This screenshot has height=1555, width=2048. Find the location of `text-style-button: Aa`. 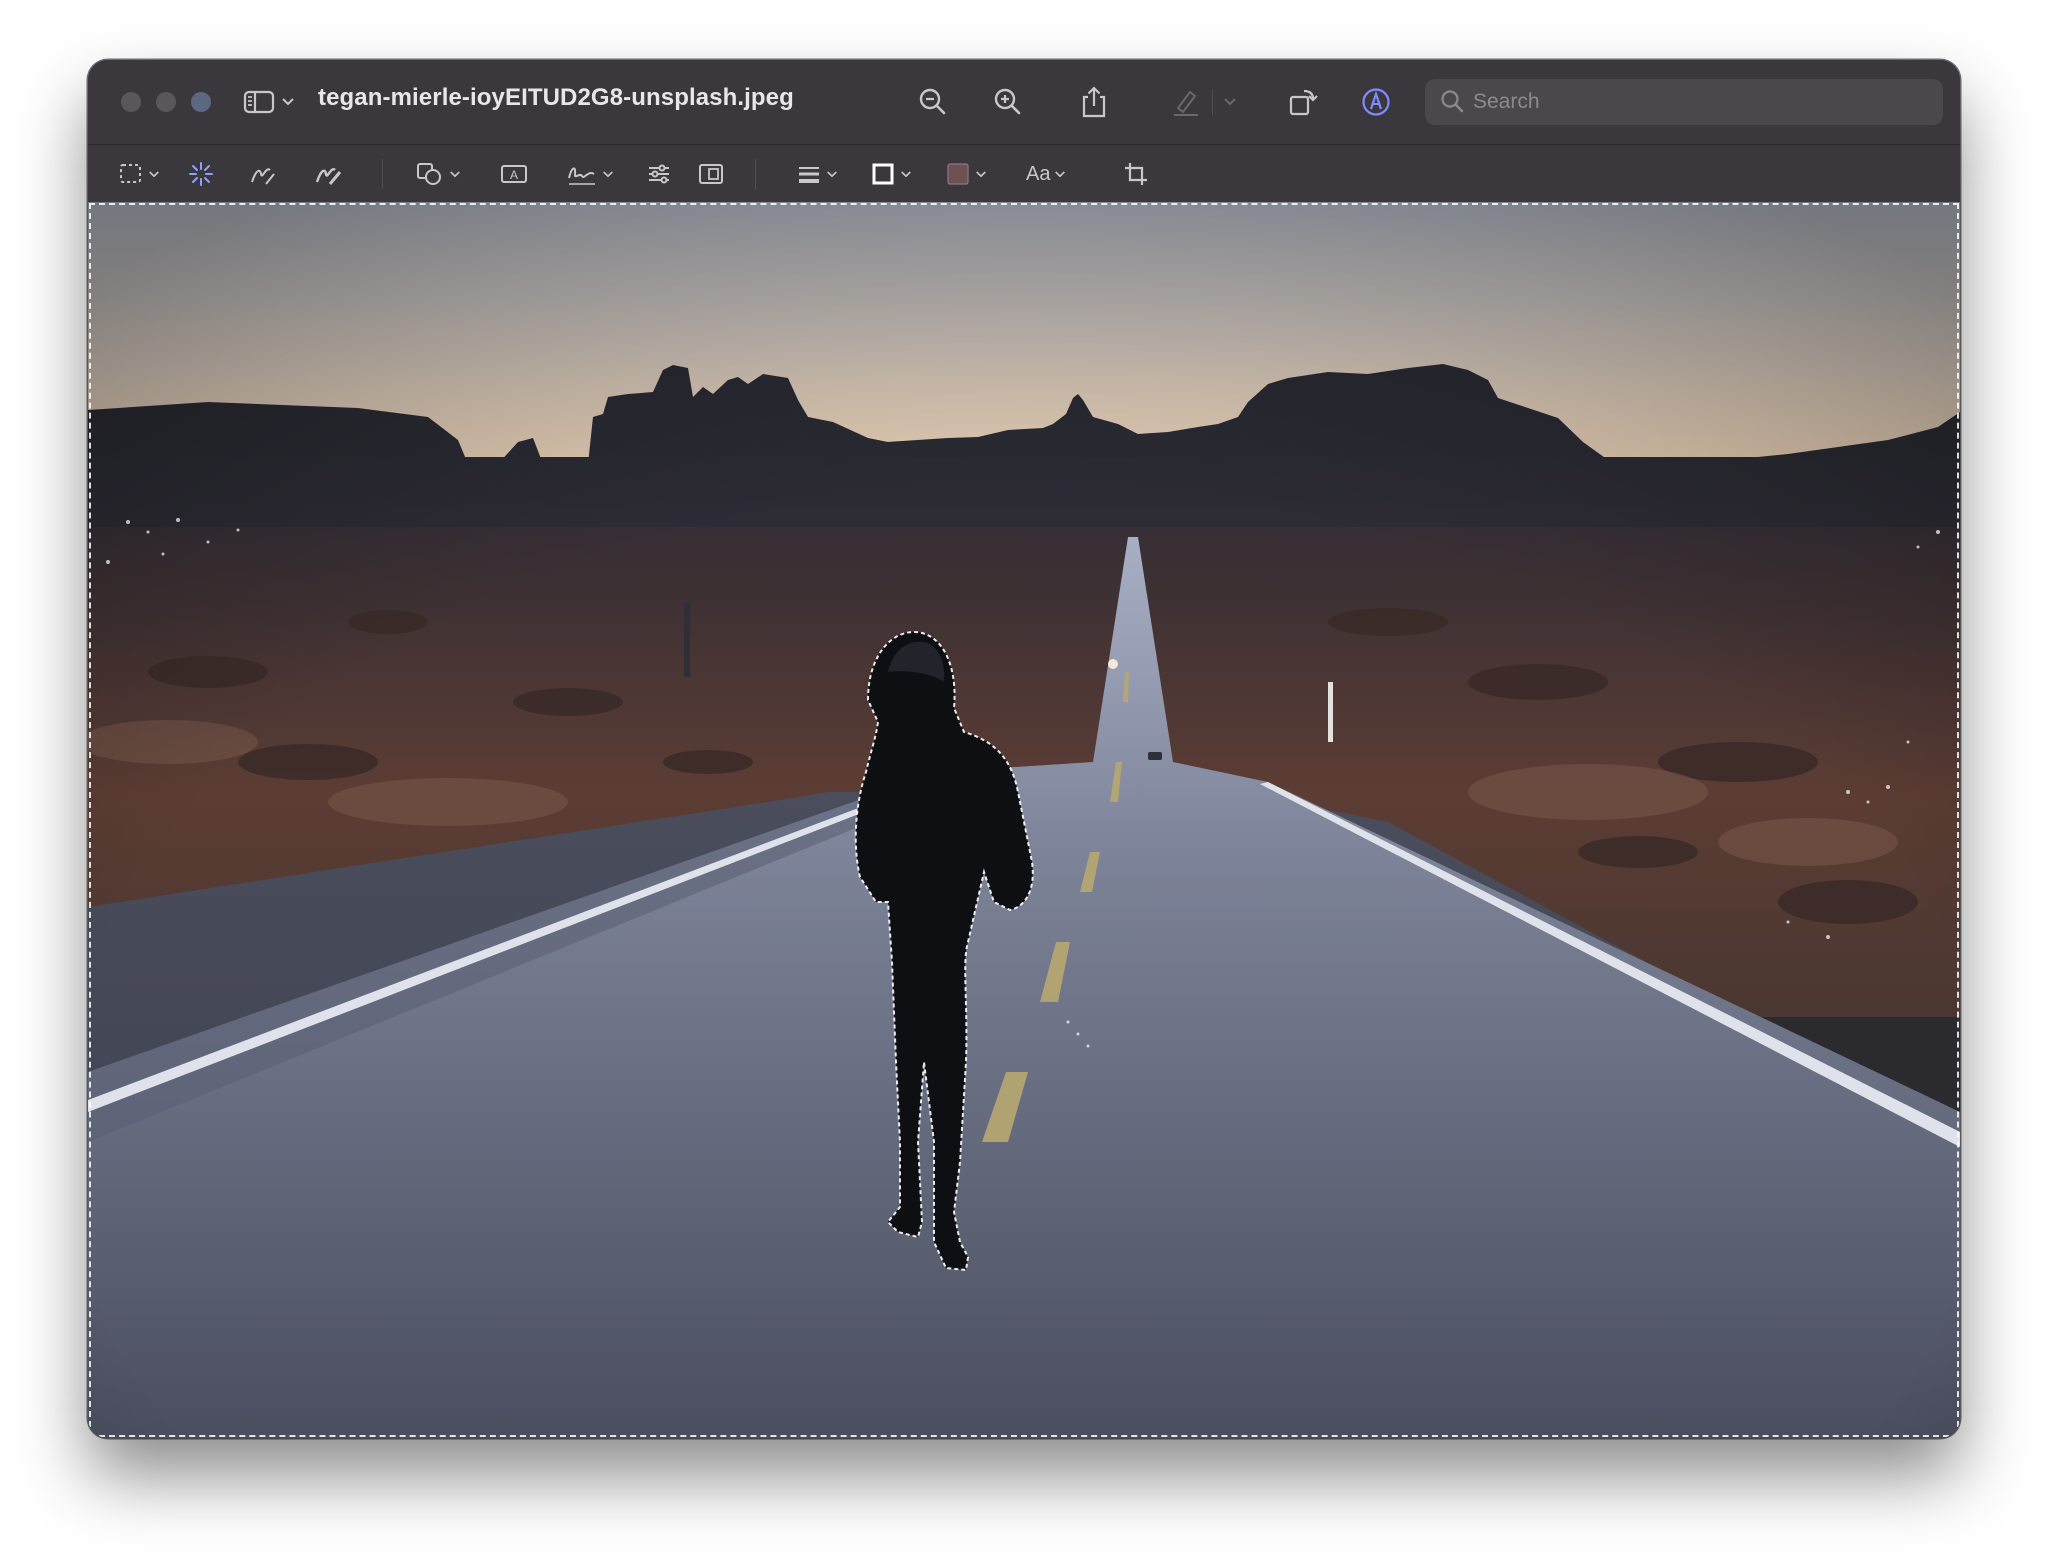

text-style-button: Aa is located at coordinates (1046, 174).